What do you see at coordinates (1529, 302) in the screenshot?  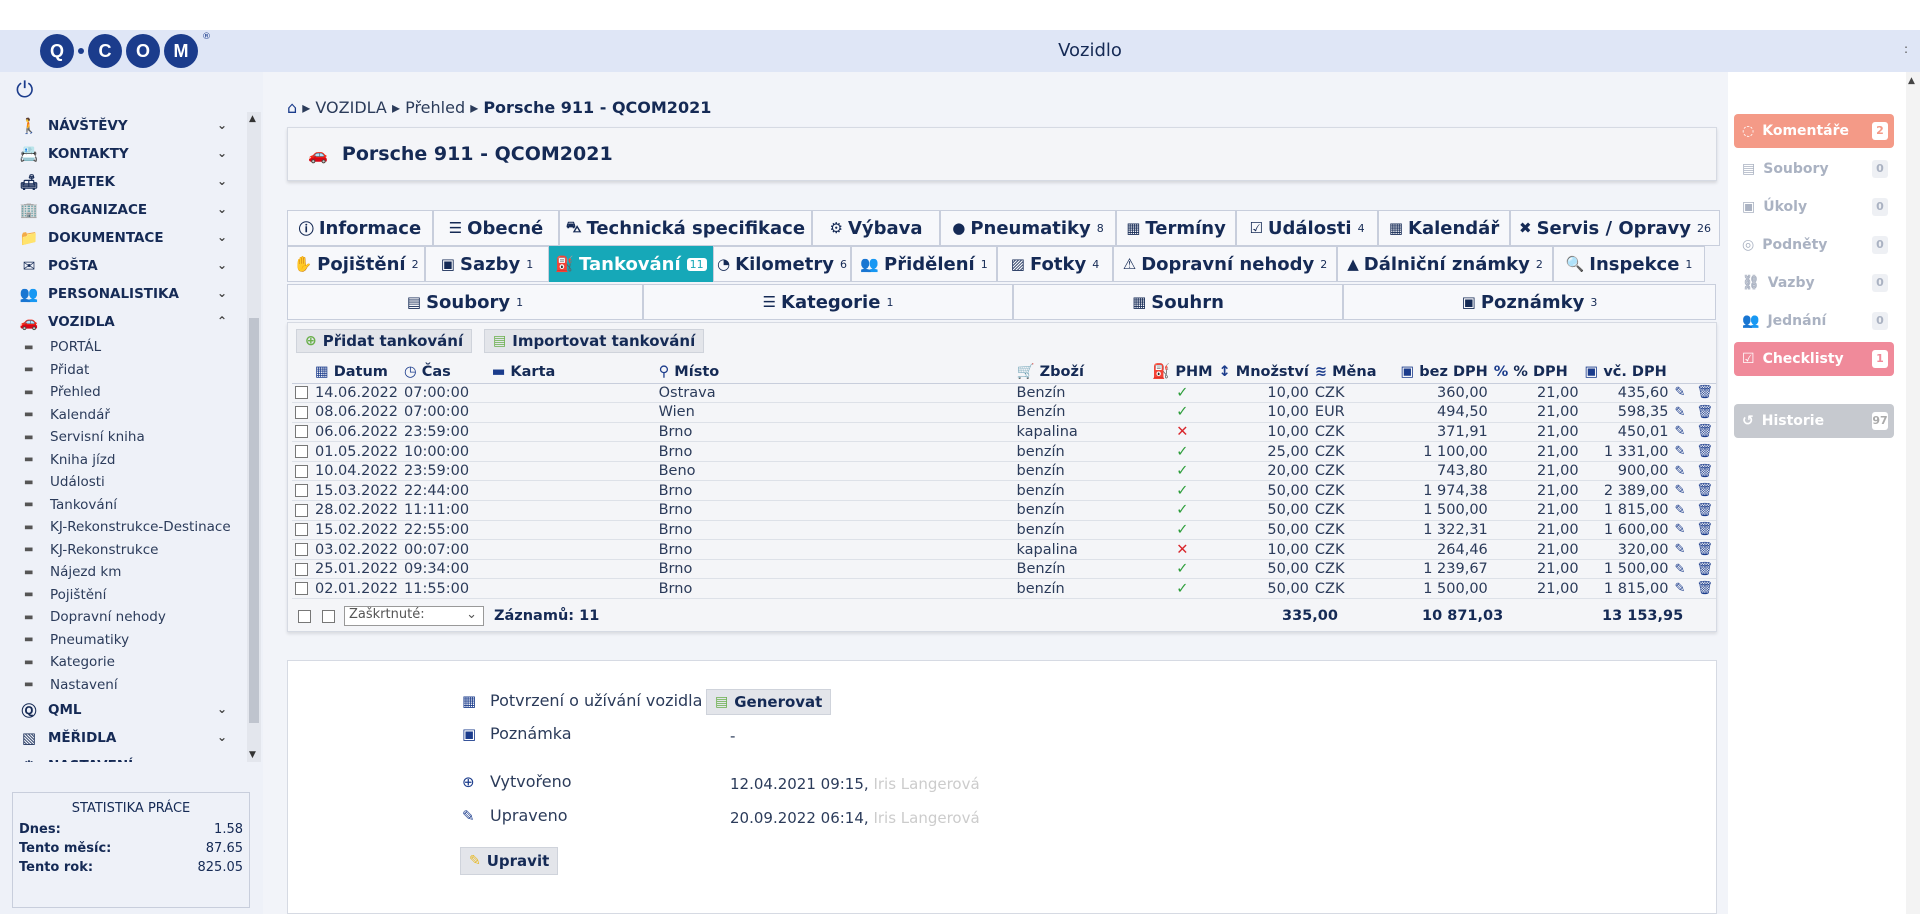 I see `tab-poznámky: ▣ Poznámky 3` at bounding box center [1529, 302].